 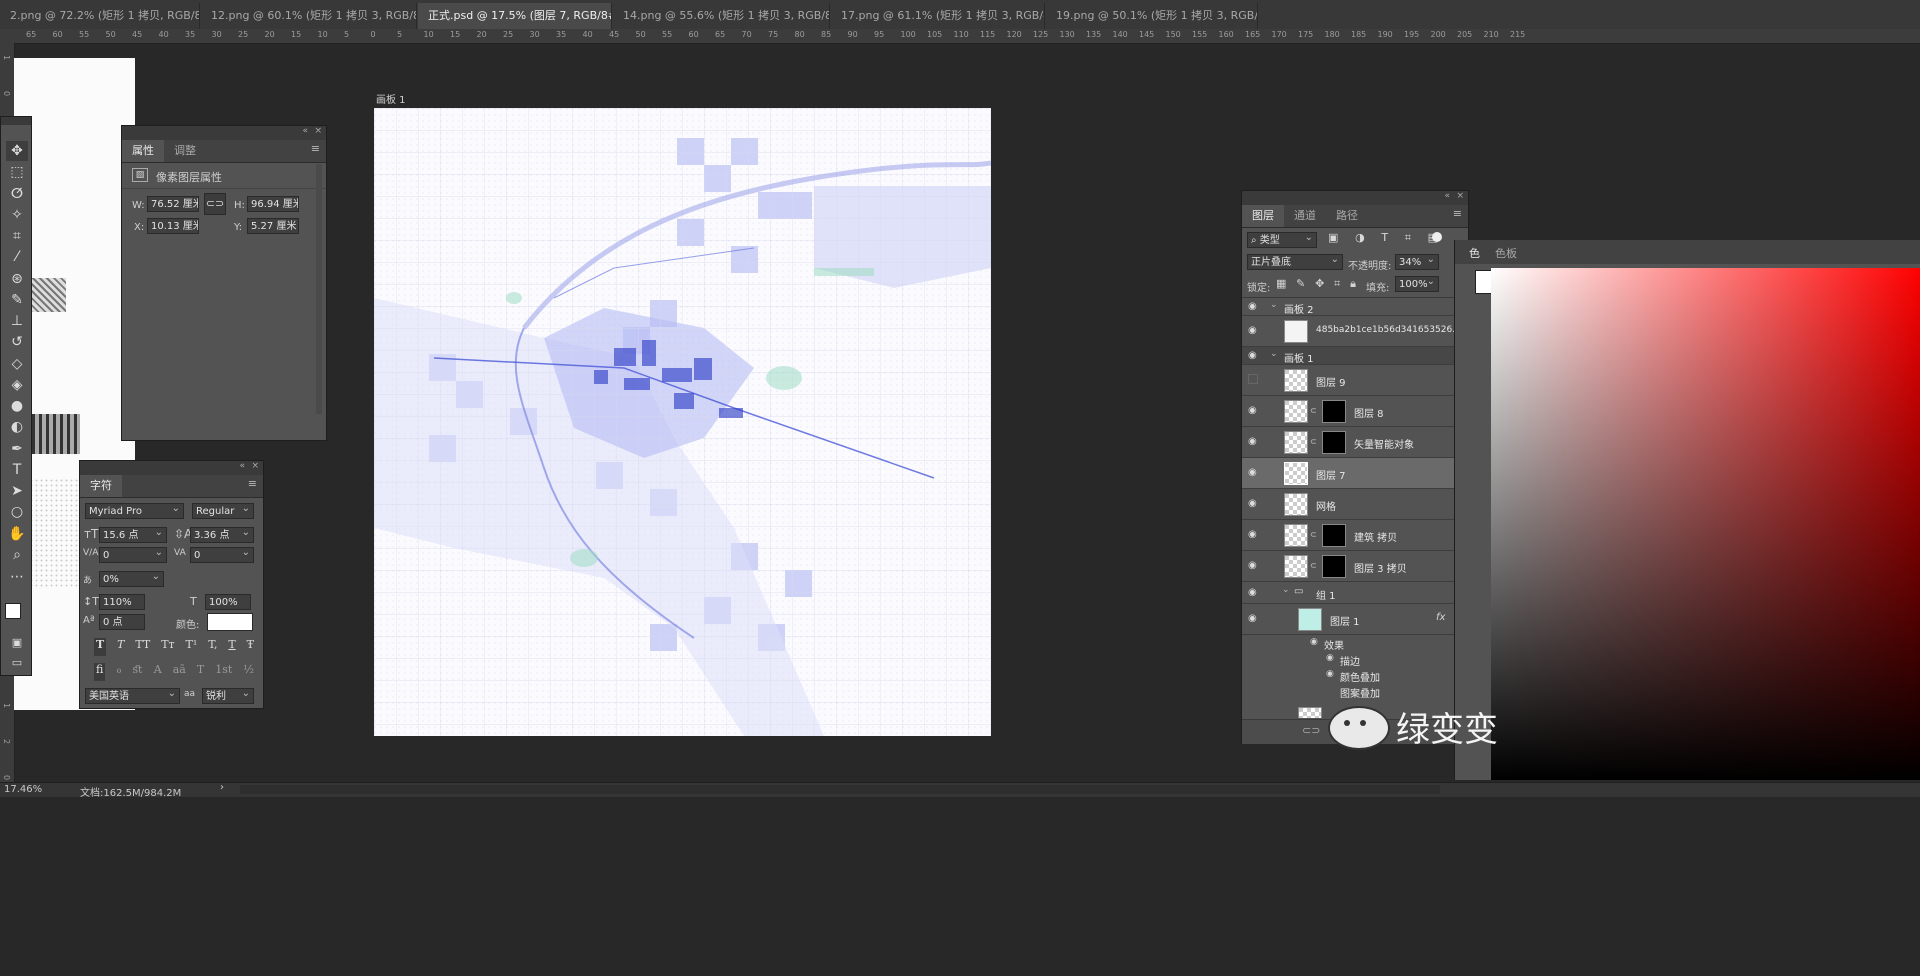 I want to click on font-family-select: Myriad Pro, so click(x=134, y=511).